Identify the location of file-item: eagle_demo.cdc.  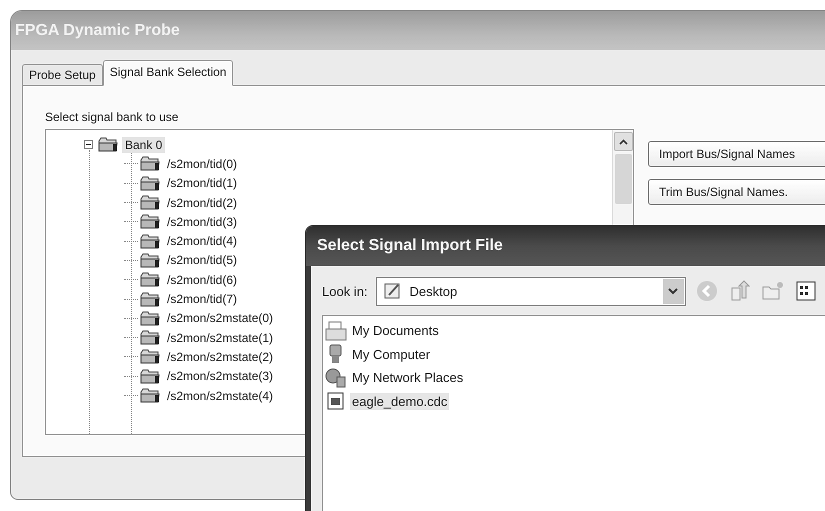
(400, 401).